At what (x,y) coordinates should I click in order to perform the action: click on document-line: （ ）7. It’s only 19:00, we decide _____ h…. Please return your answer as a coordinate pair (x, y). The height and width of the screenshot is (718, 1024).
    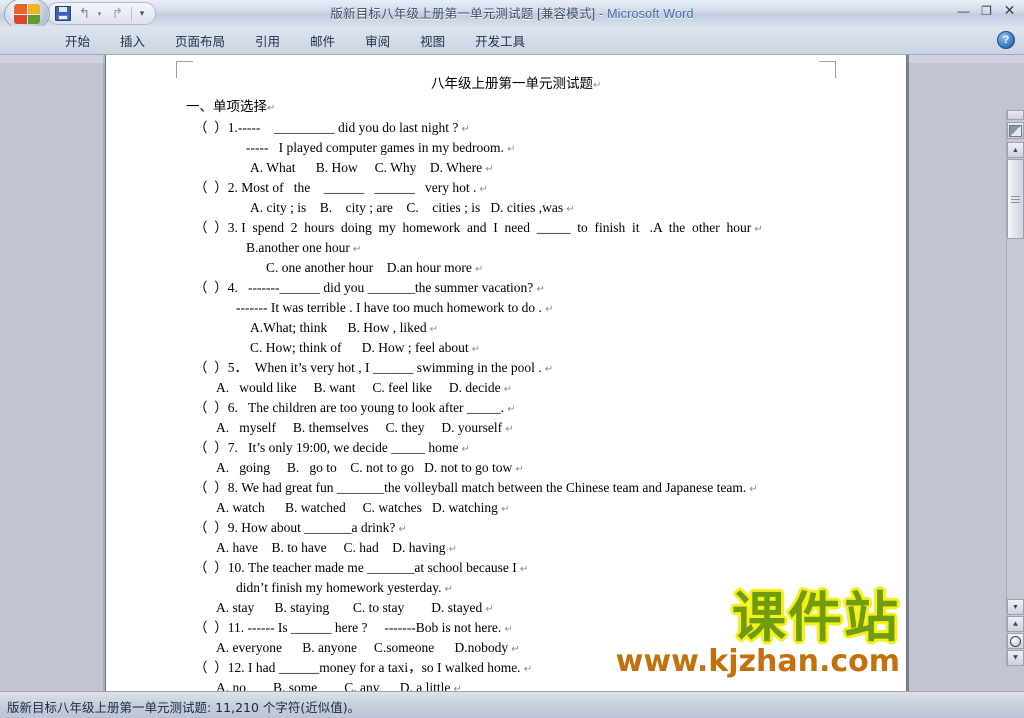
    Looking at the image, I should click on (332, 449).